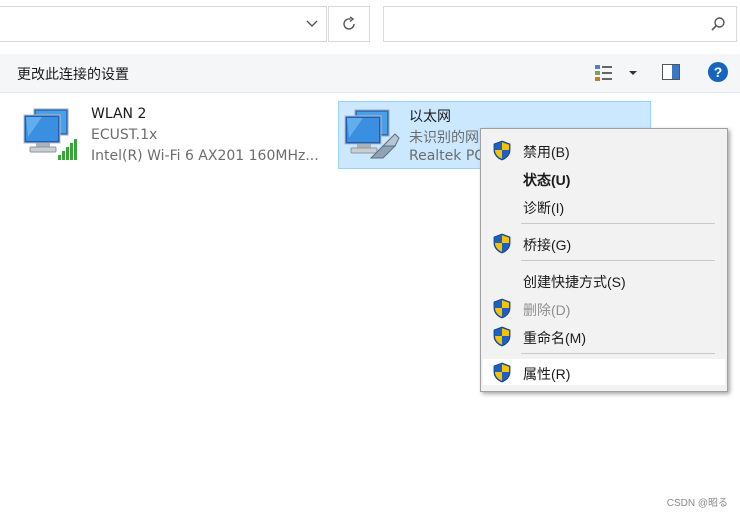 The image size is (740, 517). What do you see at coordinates (370, 73) in the screenshot?
I see `command-bar: 更改此连接的设置 ?` at bounding box center [370, 73].